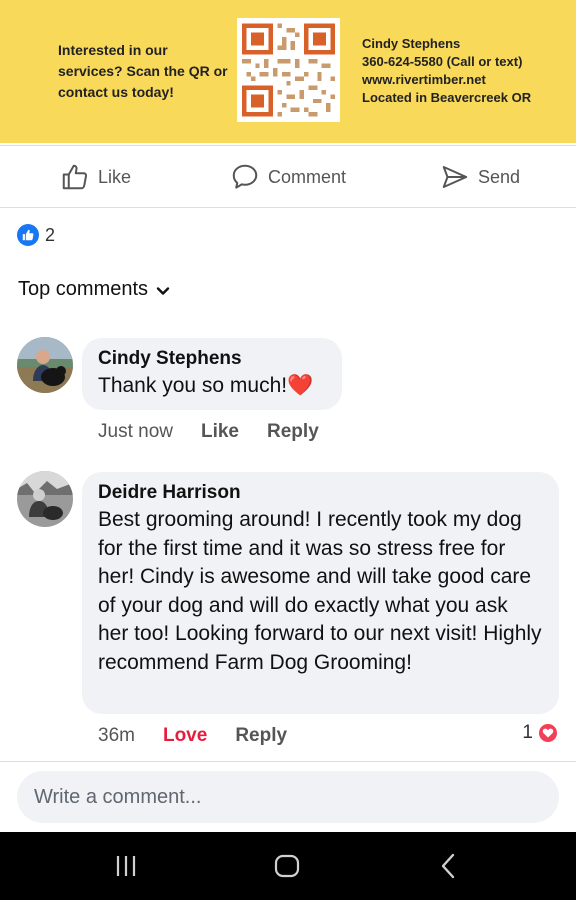  I want to click on post-action-bar: Like Comment Send, so click(288, 176).